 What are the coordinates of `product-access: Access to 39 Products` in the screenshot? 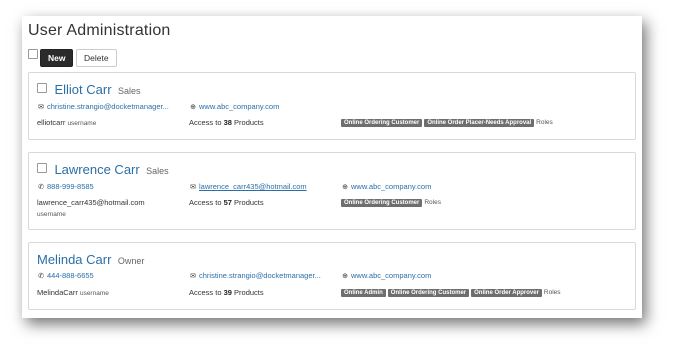 It's located at (226, 292).